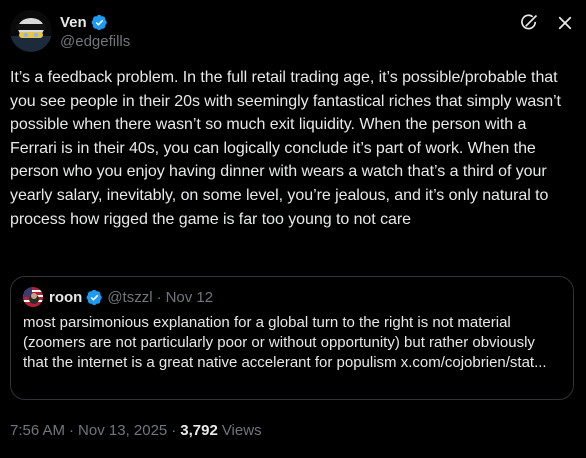 The height and width of the screenshot is (458, 586). I want to click on post-meta: 7:56 AM · Nov 13, 2025 · 3,792 Views, so click(136, 430).